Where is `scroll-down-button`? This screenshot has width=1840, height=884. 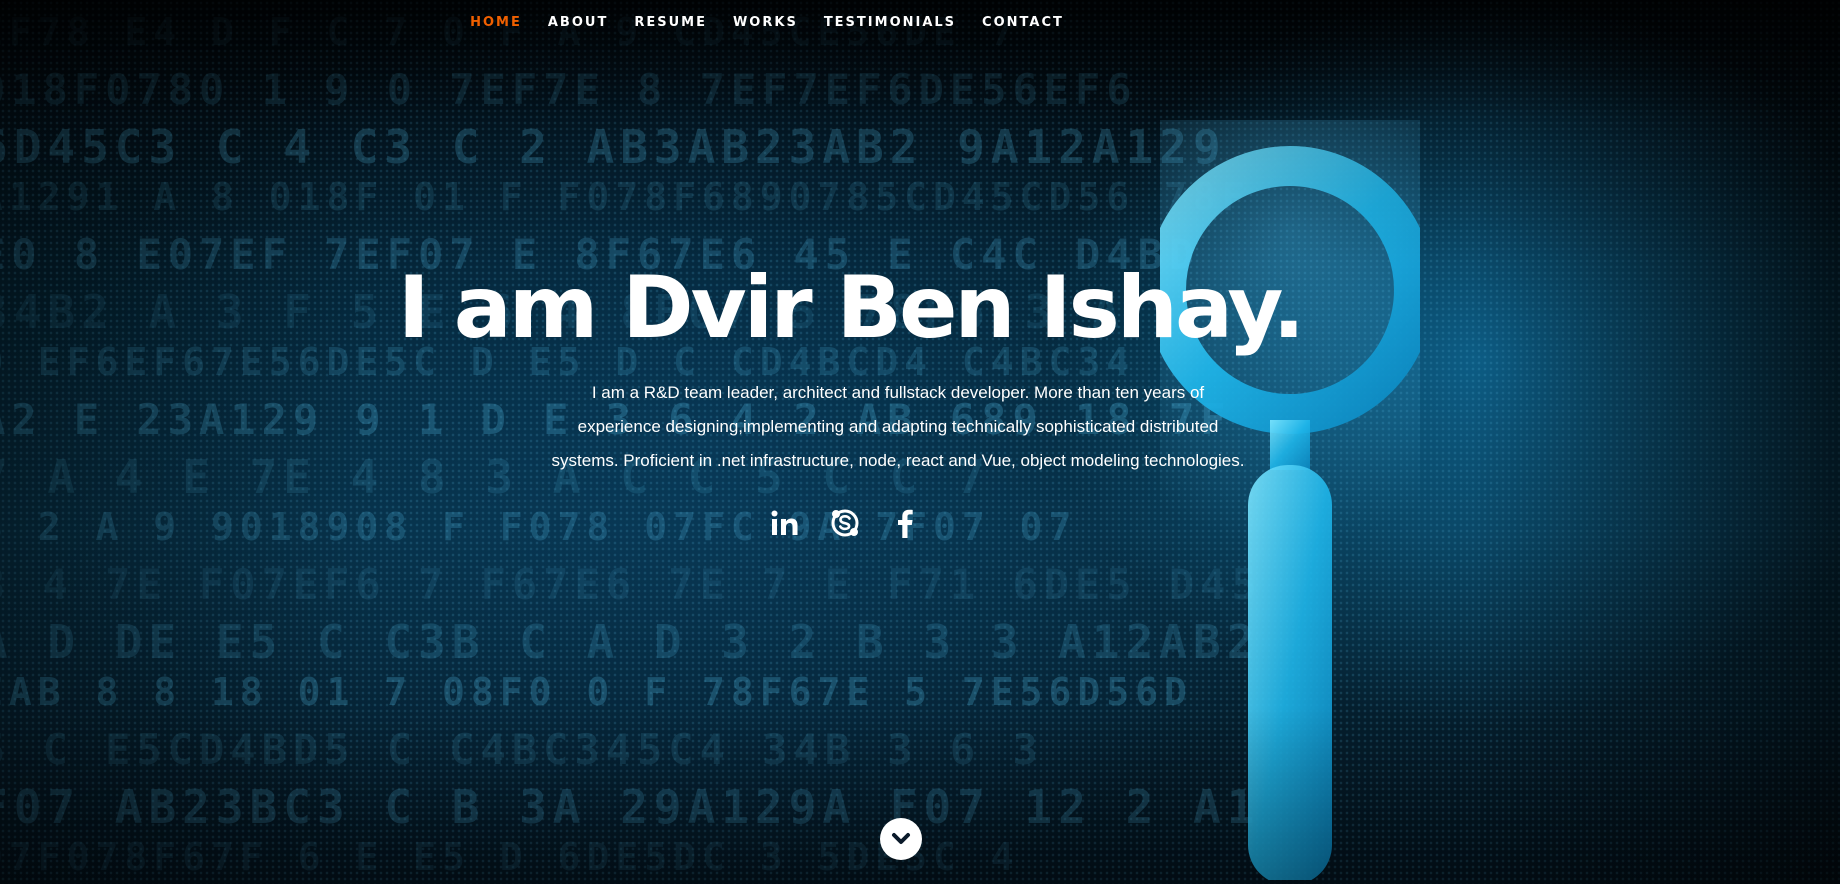 scroll-down-button is located at coordinates (901, 839).